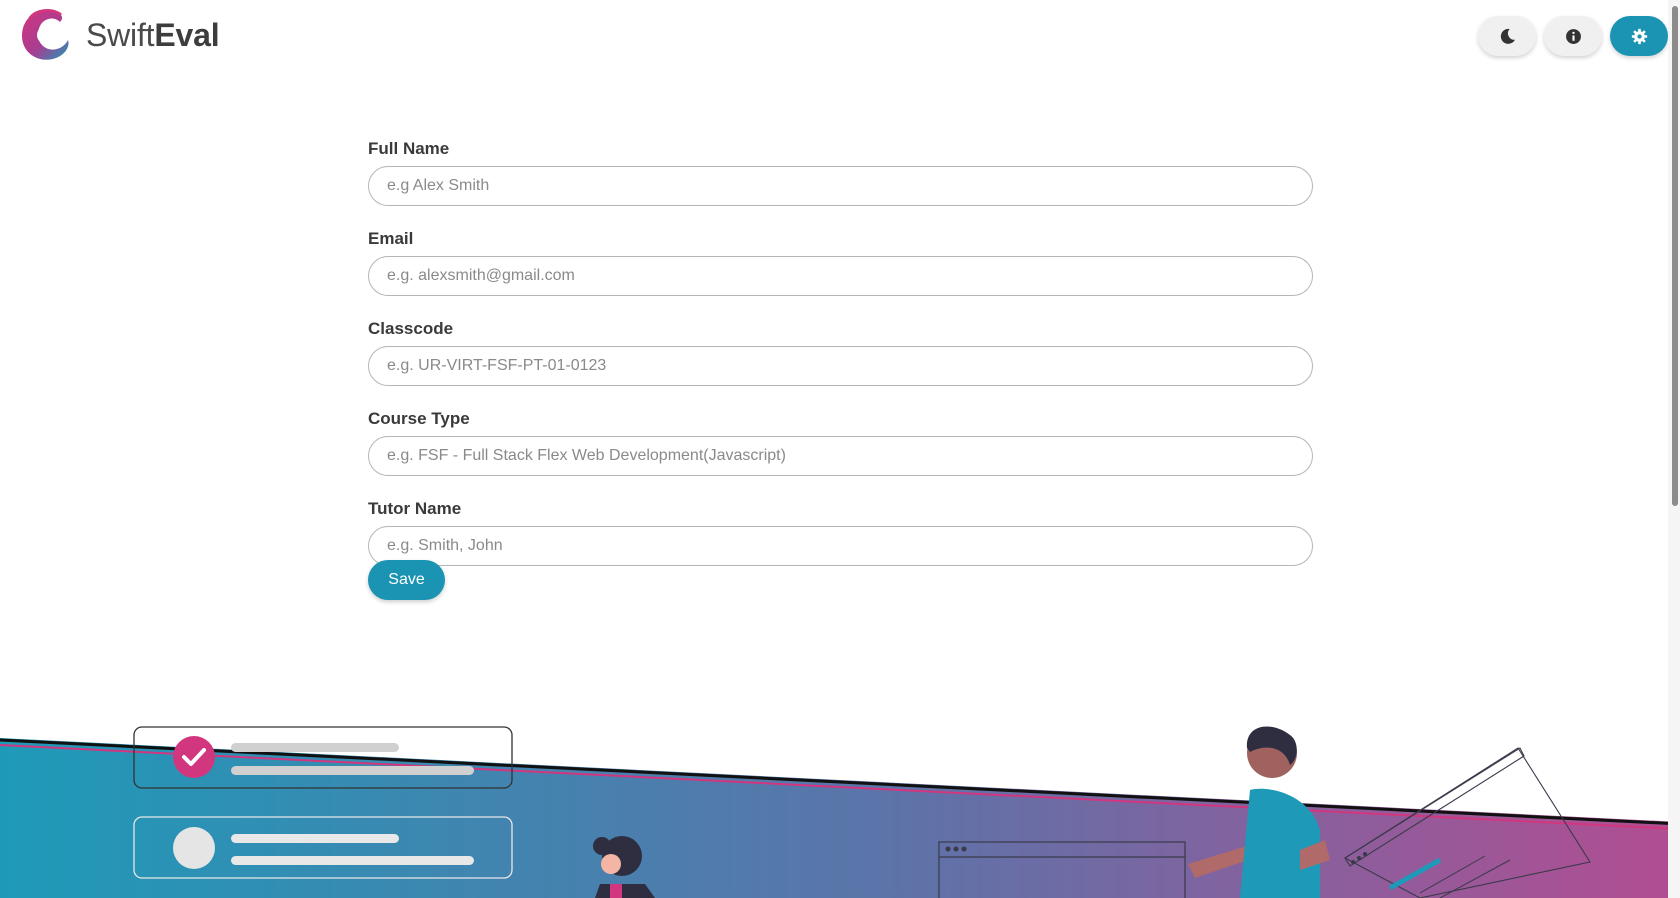 Image resolution: width=1680 pixels, height=898 pixels. I want to click on scrollbar-thumb, so click(1675, 256).